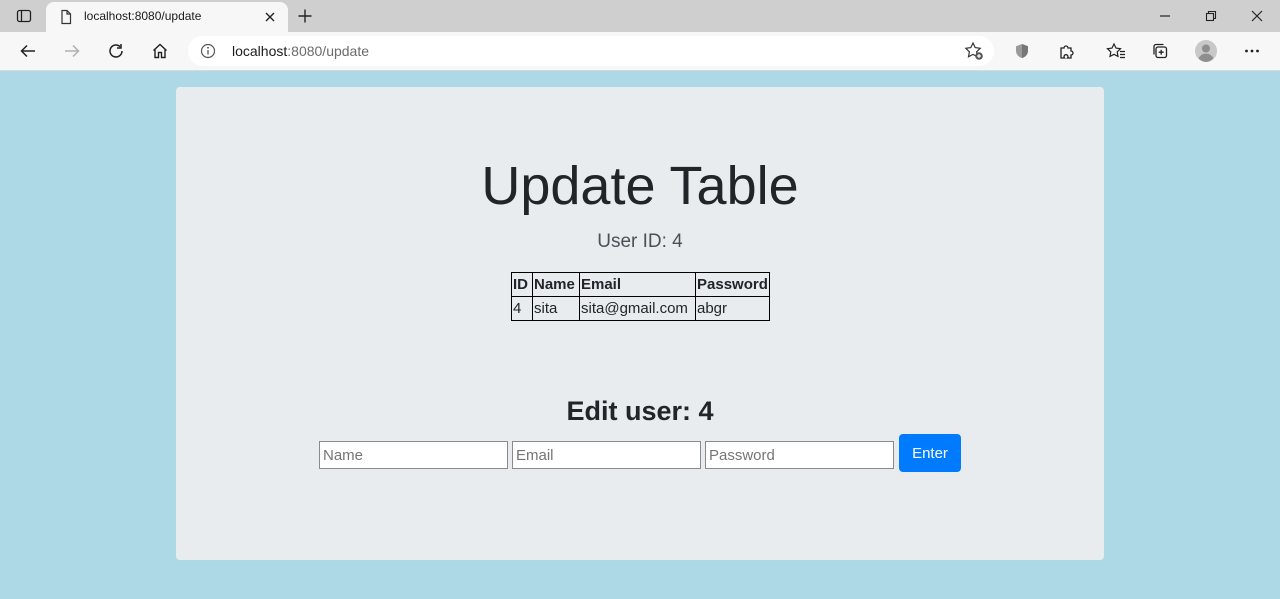  Describe the element at coordinates (930, 453) in the screenshot. I see `enter-button: Enter` at that location.